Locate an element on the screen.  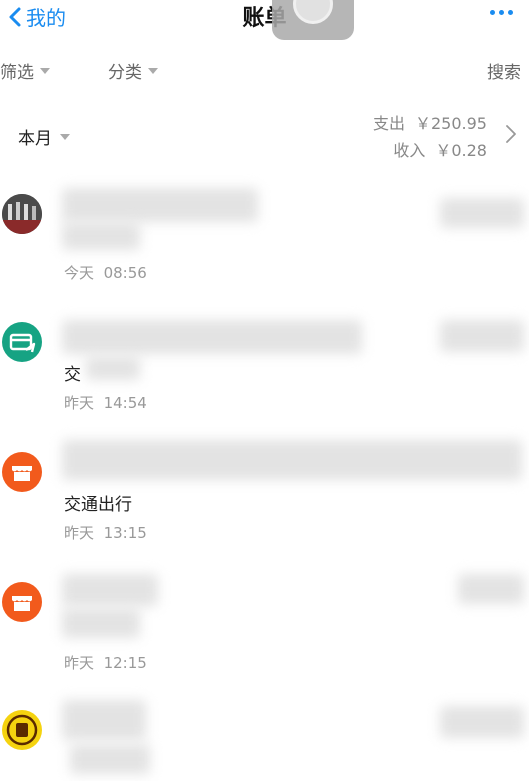
transaction-clock: 12:15 is located at coordinates (125, 663).